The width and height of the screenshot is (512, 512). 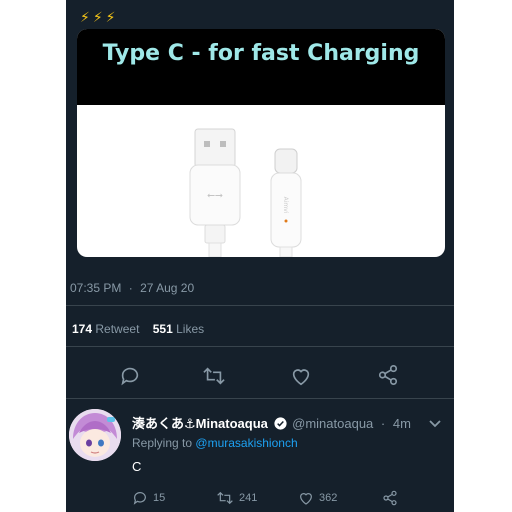 What do you see at coordinates (82, 329) in the screenshot?
I see `retweet-count: 174` at bounding box center [82, 329].